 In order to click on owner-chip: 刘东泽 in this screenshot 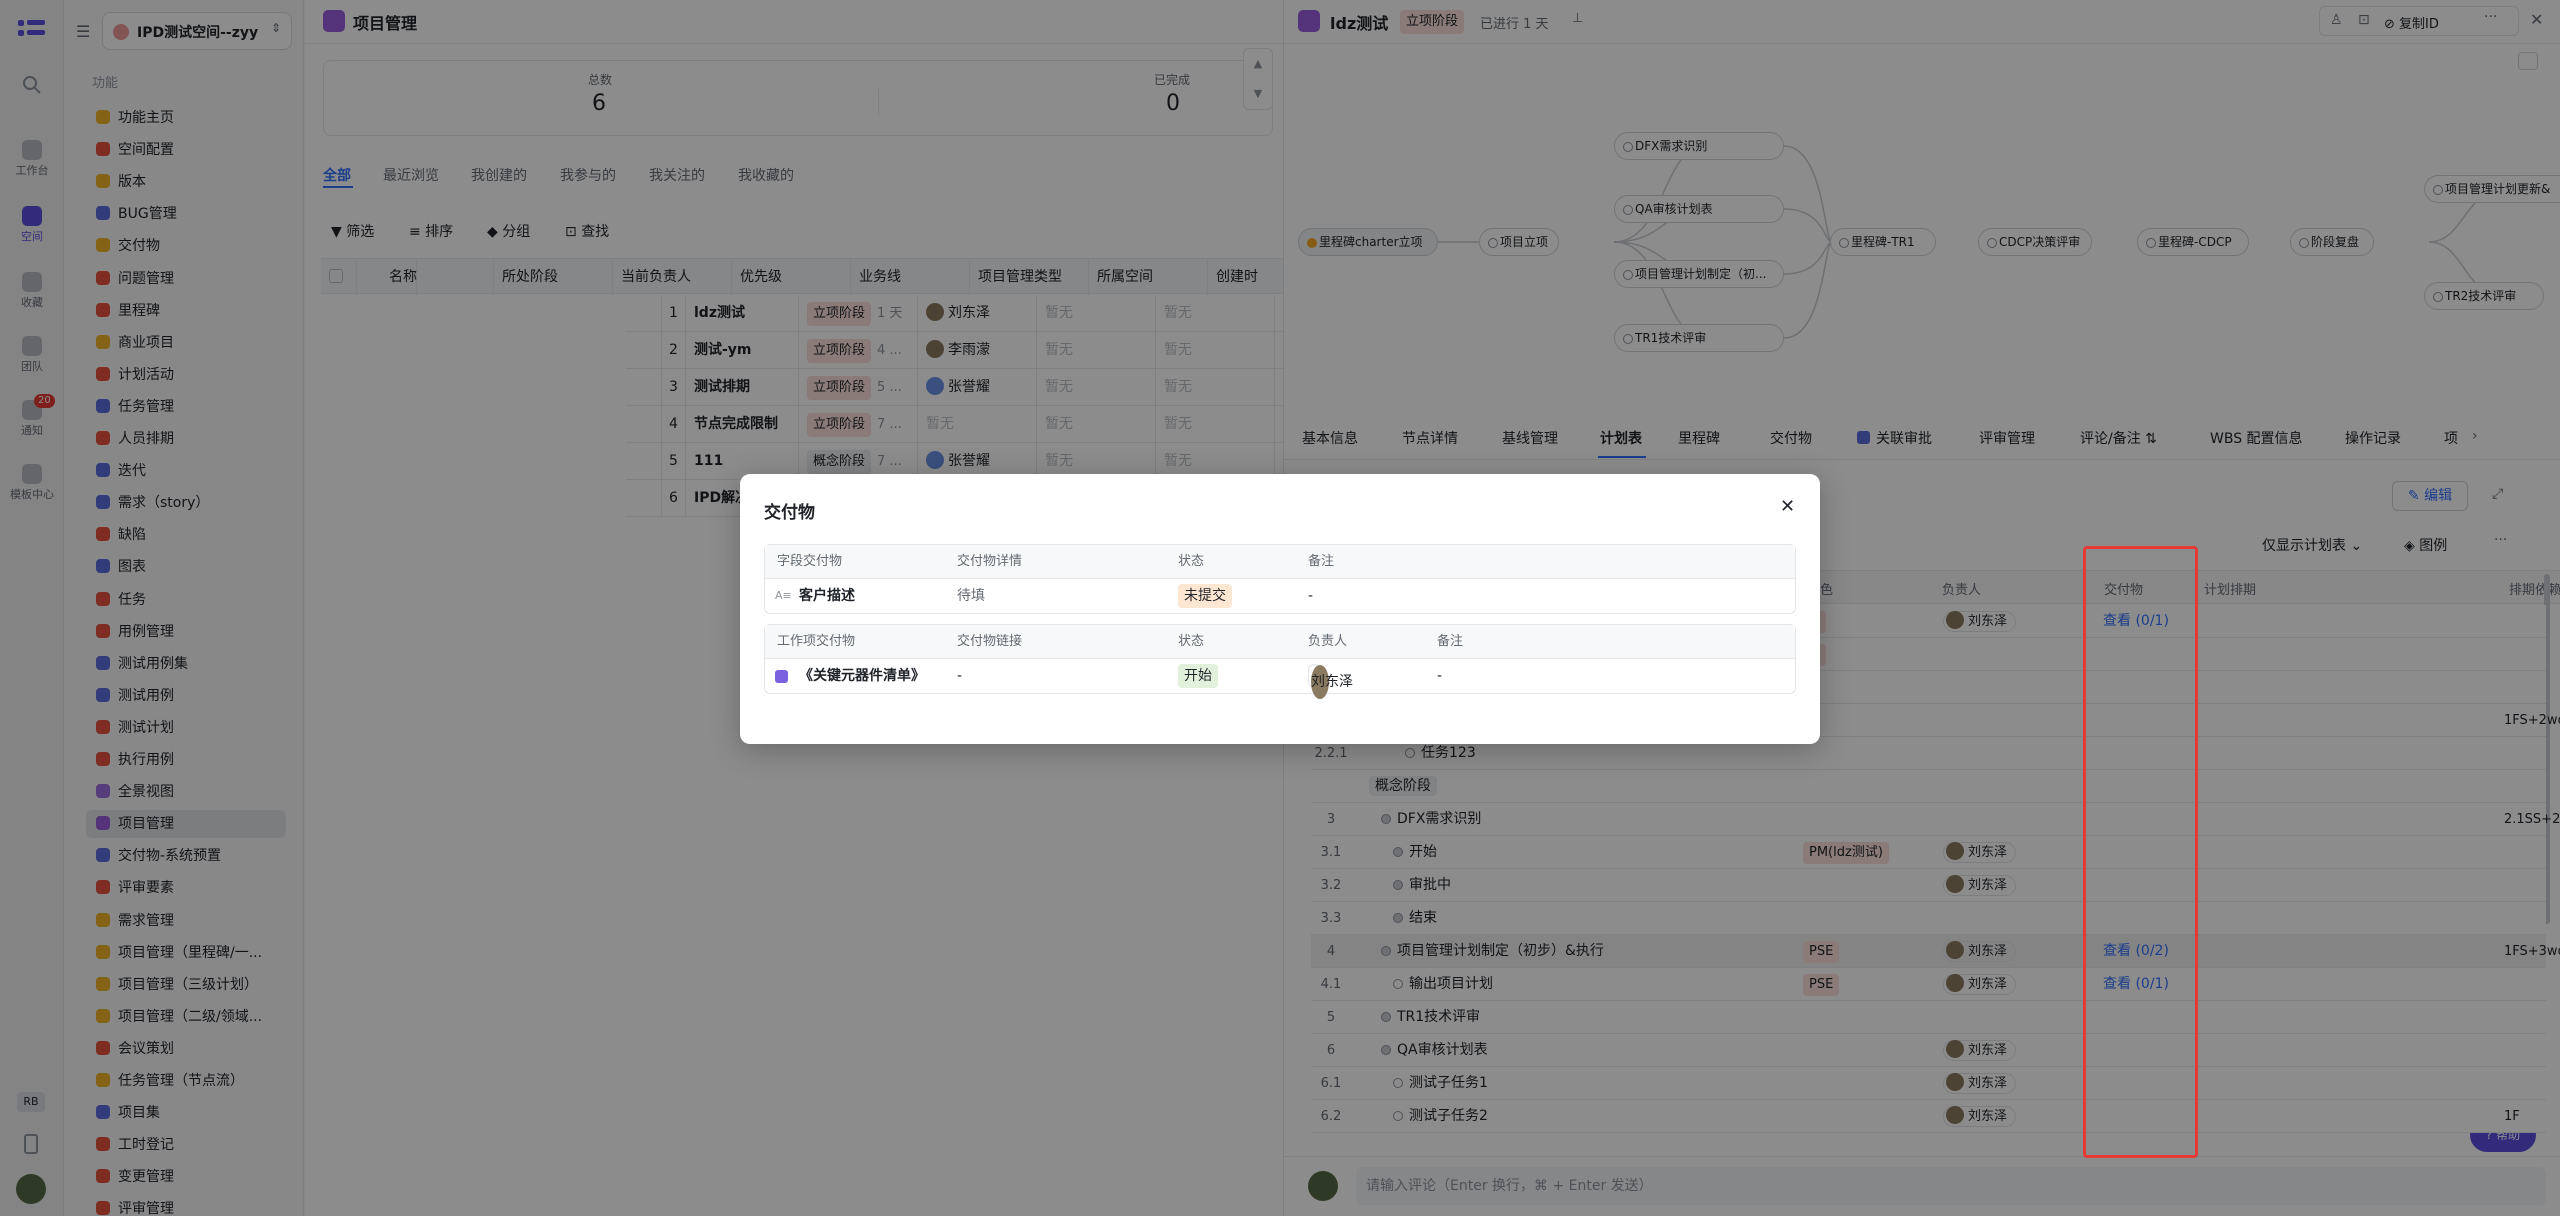, I will do `click(1330, 681)`.